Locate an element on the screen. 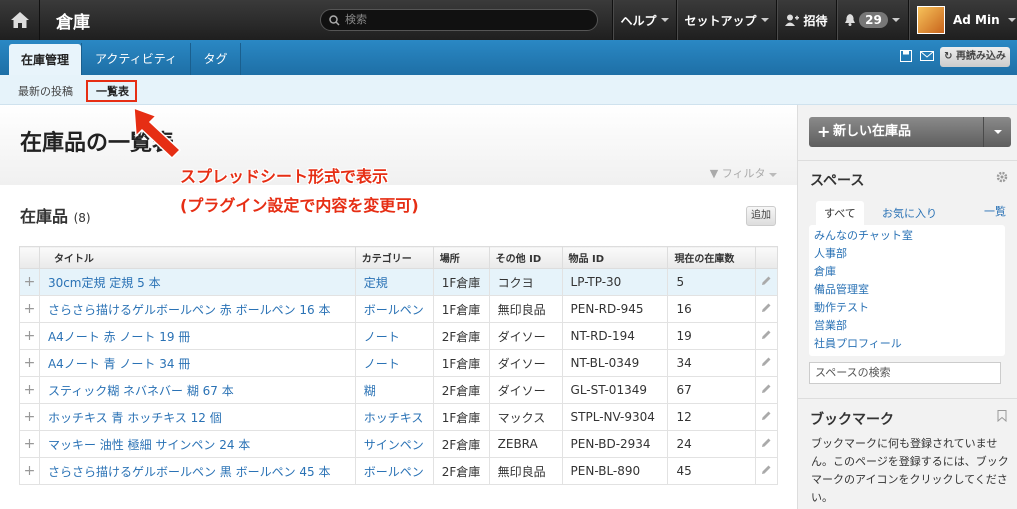  location-cell: 2F倉庫 is located at coordinates (461, 390).